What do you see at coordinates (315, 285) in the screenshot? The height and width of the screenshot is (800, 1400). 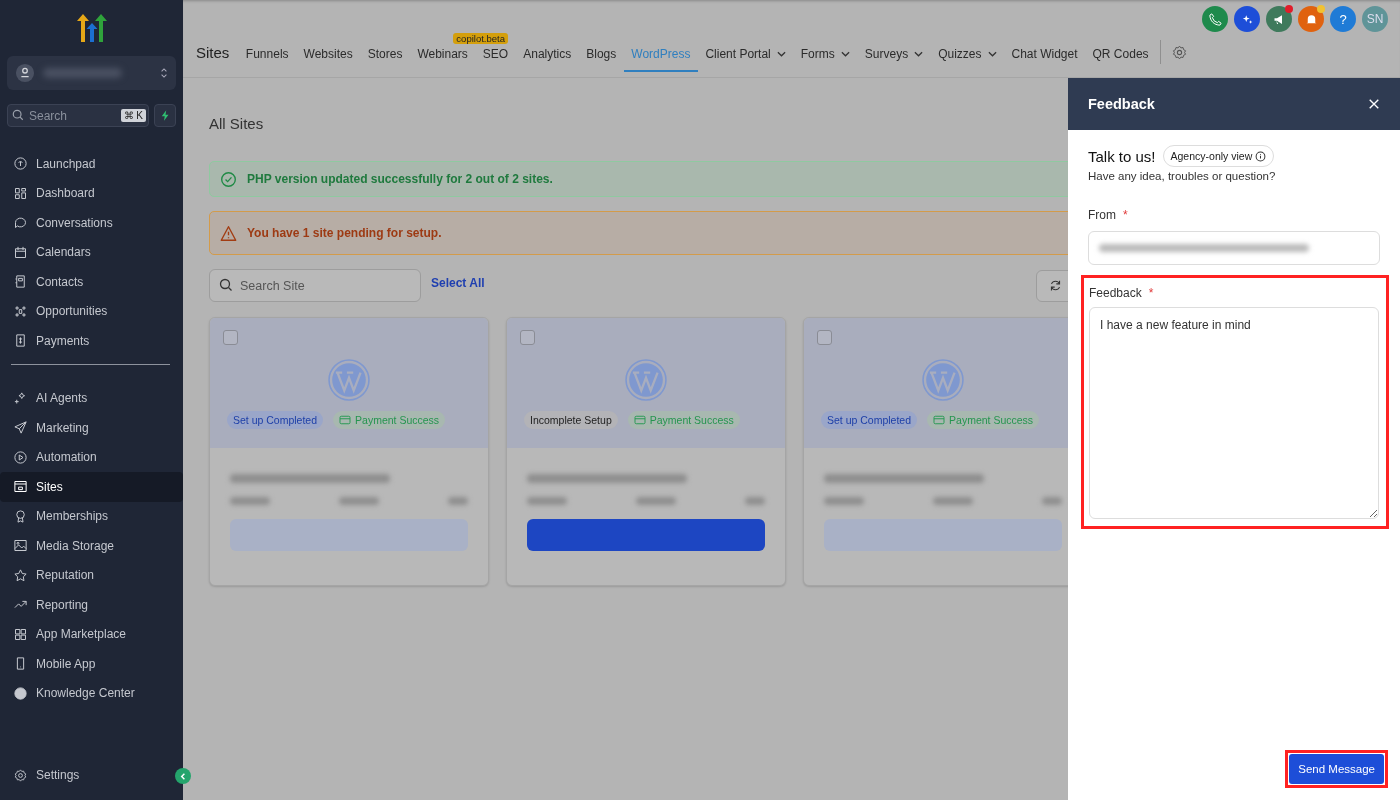 I see `site-search-field: Search Site` at bounding box center [315, 285].